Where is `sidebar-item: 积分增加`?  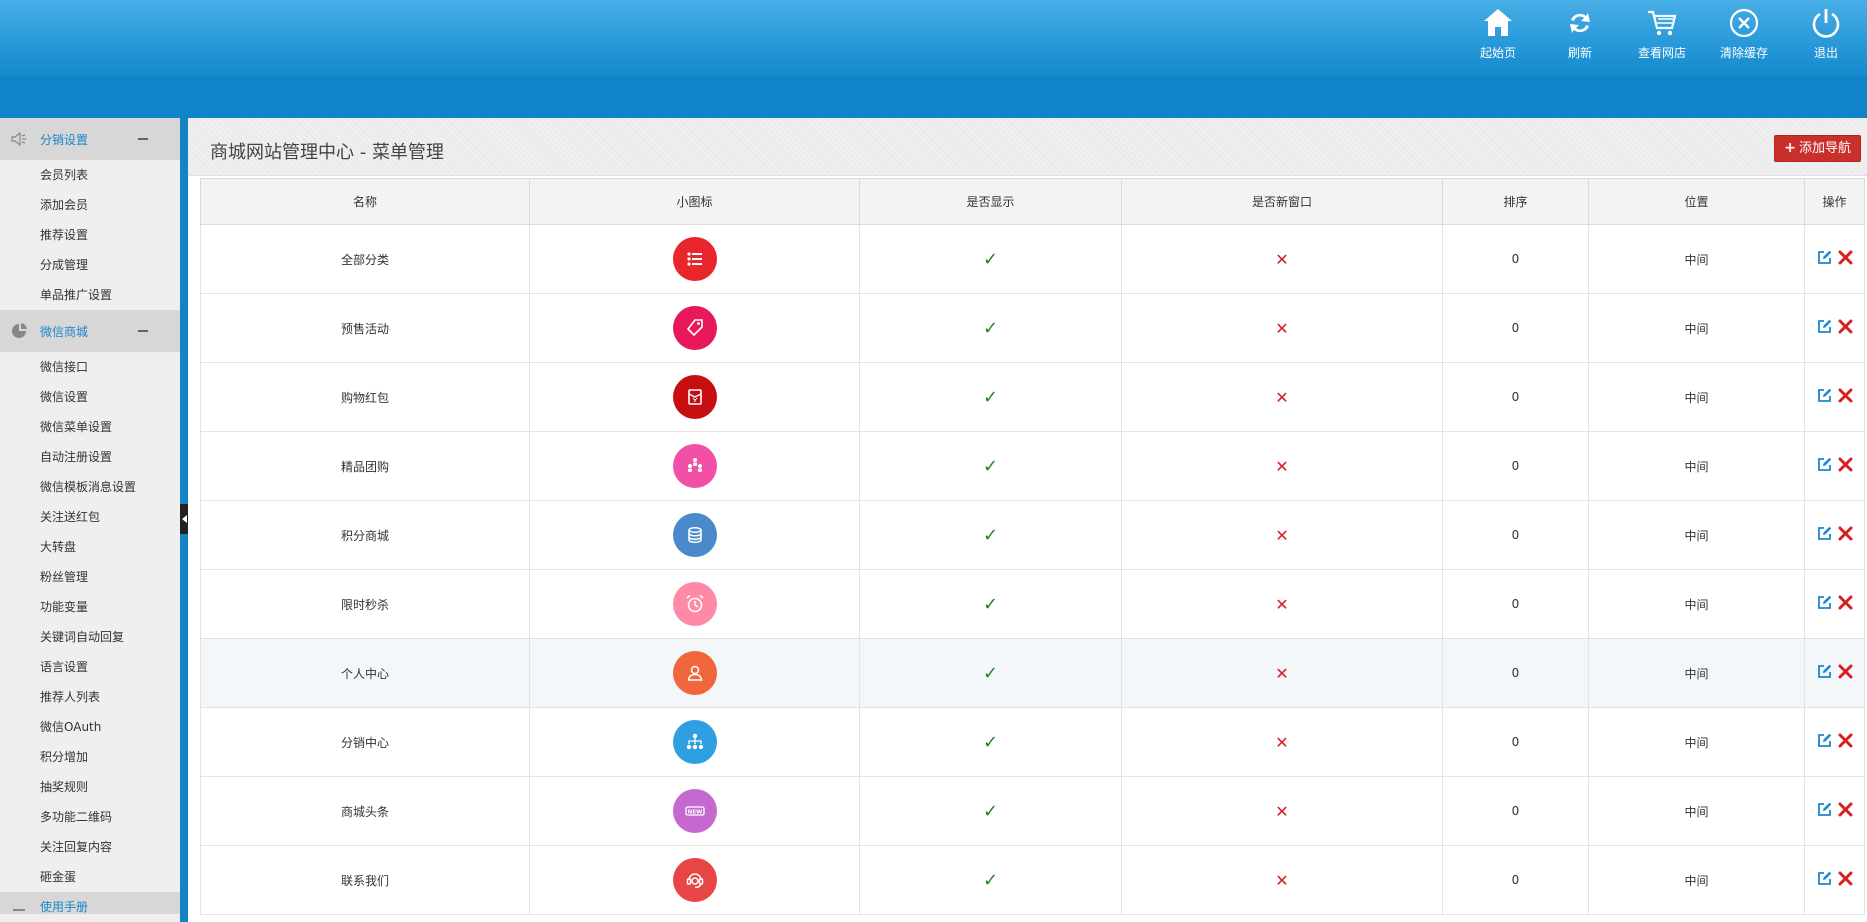
sidebar-item: 积分增加 is located at coordinates (90, 757).